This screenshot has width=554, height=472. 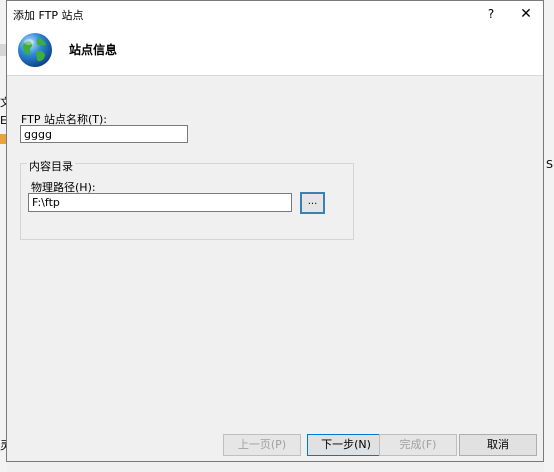 What do you see at coordinates (491, 14) in the screenshot?
I see `help-button: ?` at bounding box center [491, 14].